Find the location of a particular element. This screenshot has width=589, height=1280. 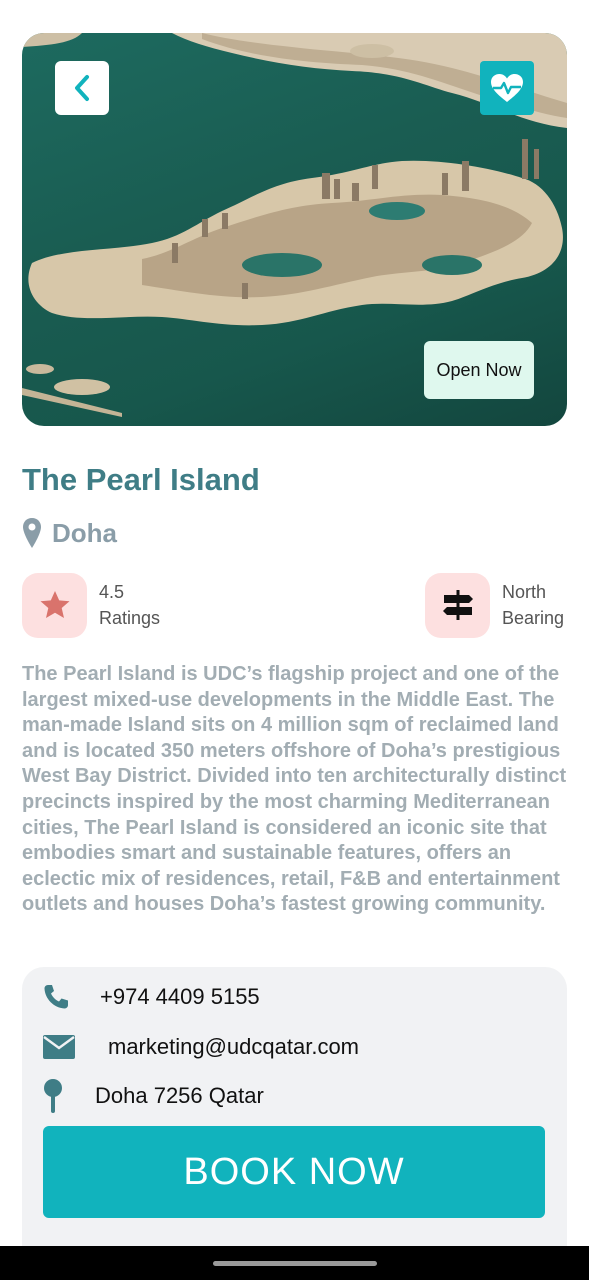

chevron-left-icon is located at coordinates (82, 88).